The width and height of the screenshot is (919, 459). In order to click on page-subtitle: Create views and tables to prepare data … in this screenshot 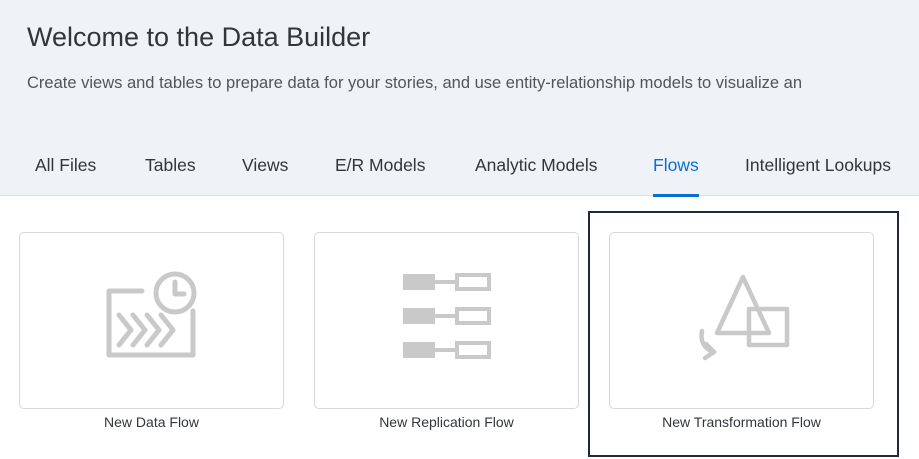, I will do `click(415, 83)`.